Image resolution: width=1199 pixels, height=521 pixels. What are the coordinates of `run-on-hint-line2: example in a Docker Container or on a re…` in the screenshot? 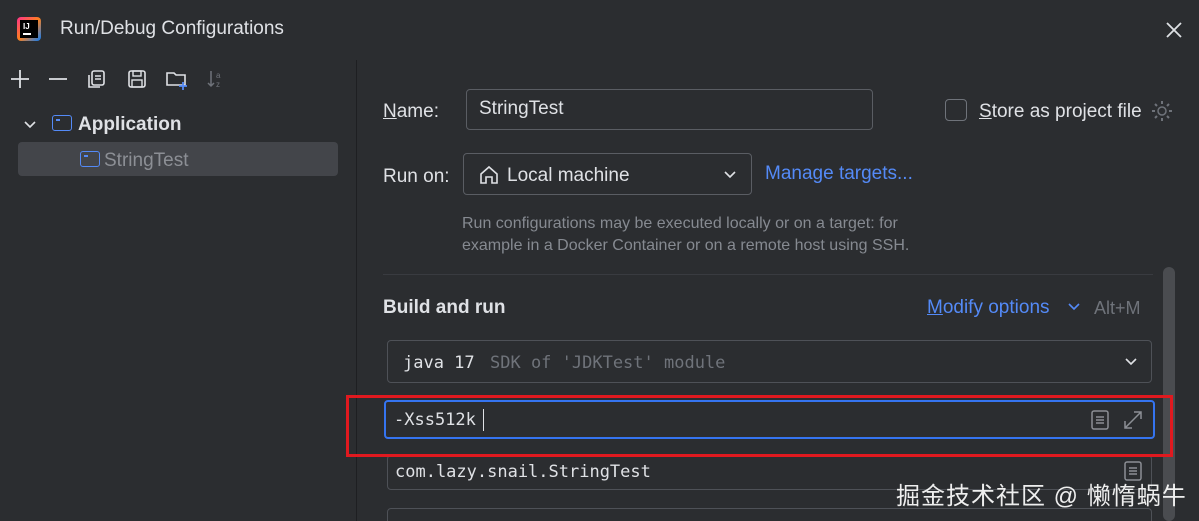 It's located at (686, 245).